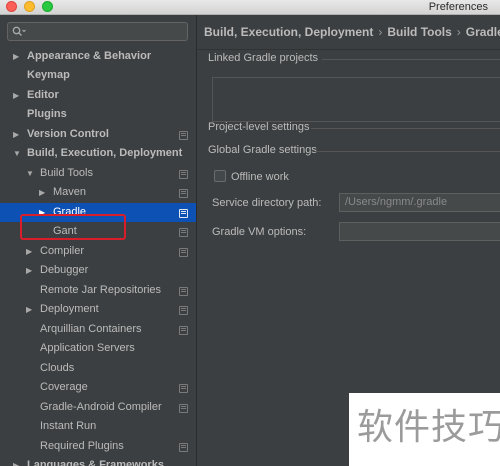  What do you see at coordinates (220, 176) in the screenshot?
I see `offline-work-checkbox` at bounding box center [220, 176].